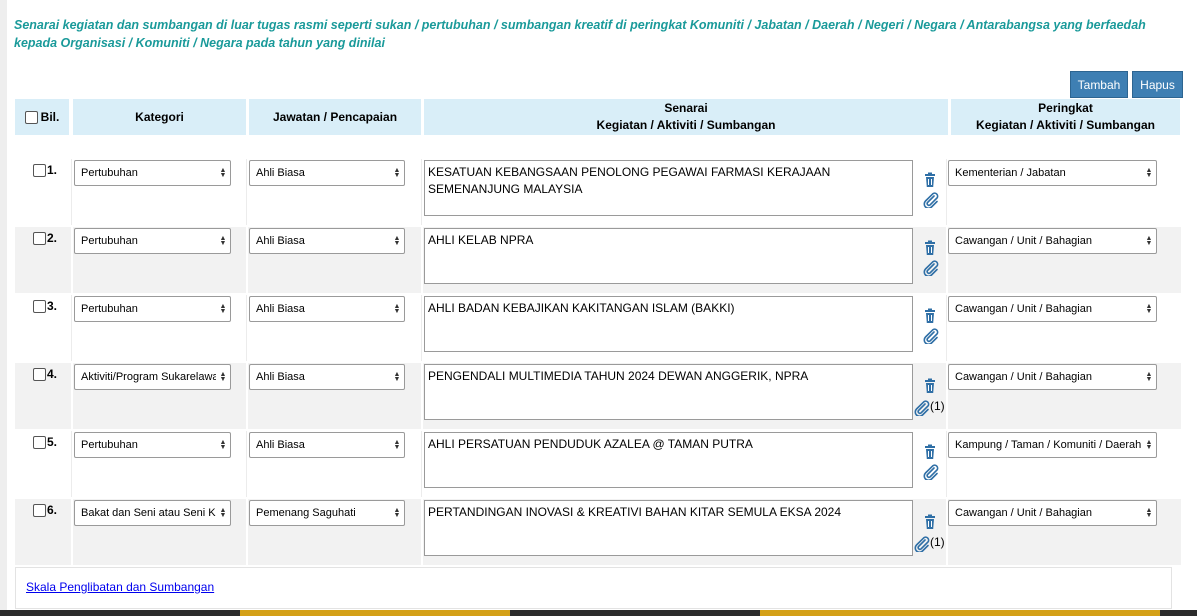 Image resolution: width=1197 pixels, height=616 pixels. Describe the element at coordinates (1048, 445) in the screenshot. I see `peringkat-value: Kampung / Taman / Komuniti / Daerah` at that location.